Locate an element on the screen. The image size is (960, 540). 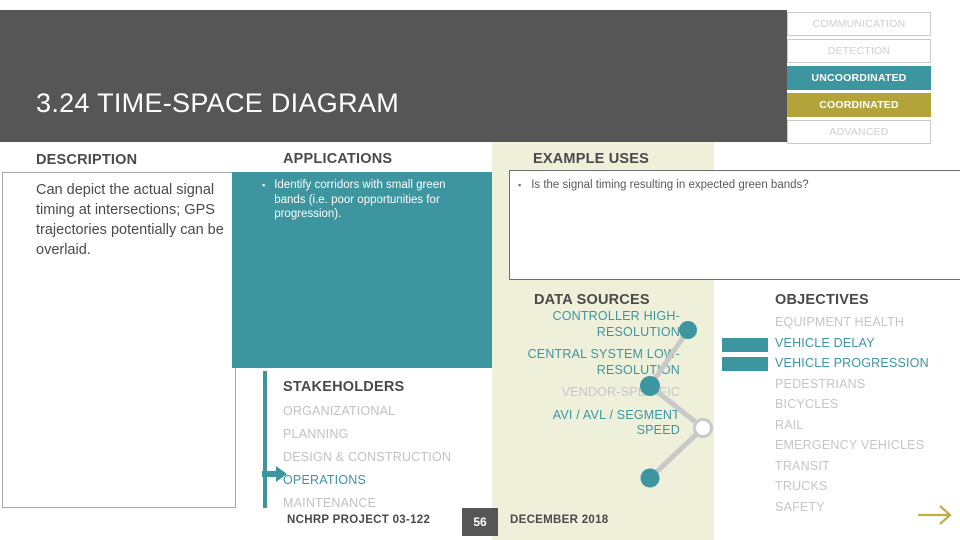
footer-page-number: 56 is located at coordinates (480, 522).